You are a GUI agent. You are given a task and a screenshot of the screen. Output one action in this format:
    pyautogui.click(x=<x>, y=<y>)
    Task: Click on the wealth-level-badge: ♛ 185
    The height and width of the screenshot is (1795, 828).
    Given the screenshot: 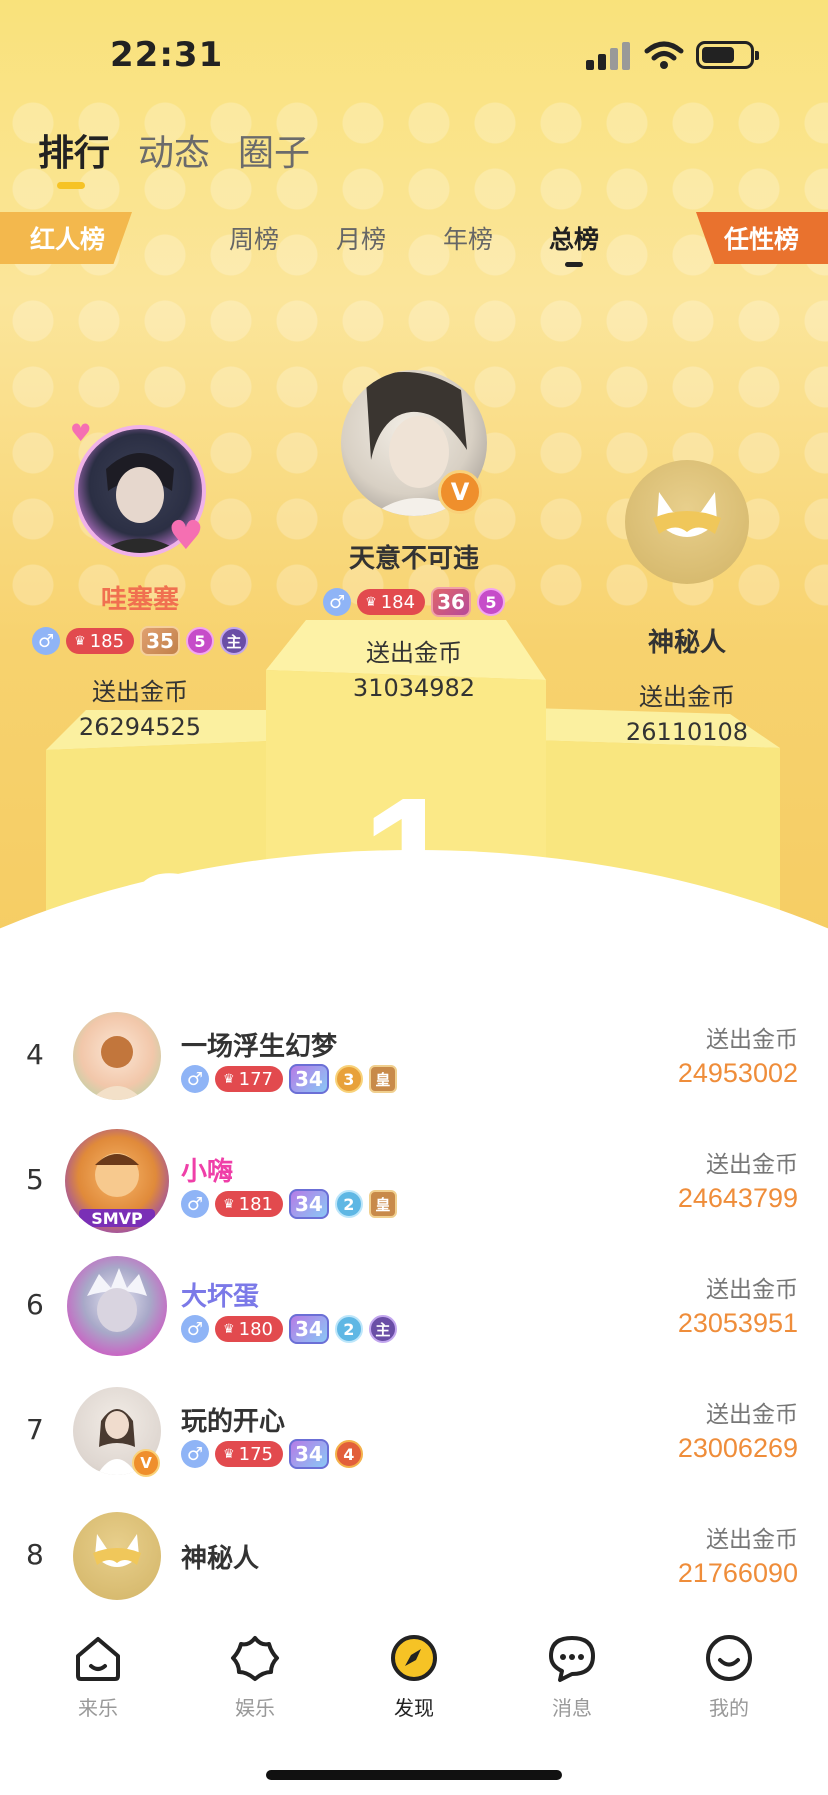 What is the action you would take?
    pyautogui.click(x=100, y=641)
    